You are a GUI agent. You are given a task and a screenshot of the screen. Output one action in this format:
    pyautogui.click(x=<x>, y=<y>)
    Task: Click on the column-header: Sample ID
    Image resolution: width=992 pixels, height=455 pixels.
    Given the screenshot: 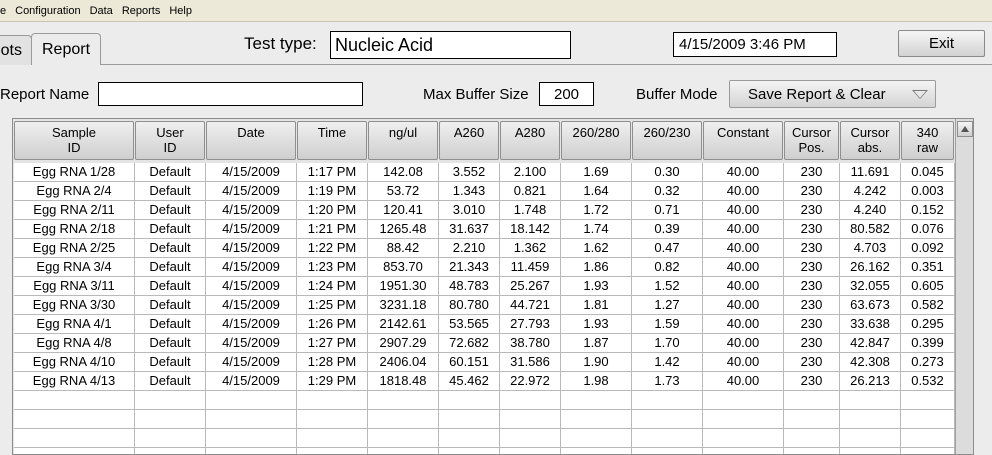 What is the action you would take?
    pyautogui.click(x=74, y=140)
    